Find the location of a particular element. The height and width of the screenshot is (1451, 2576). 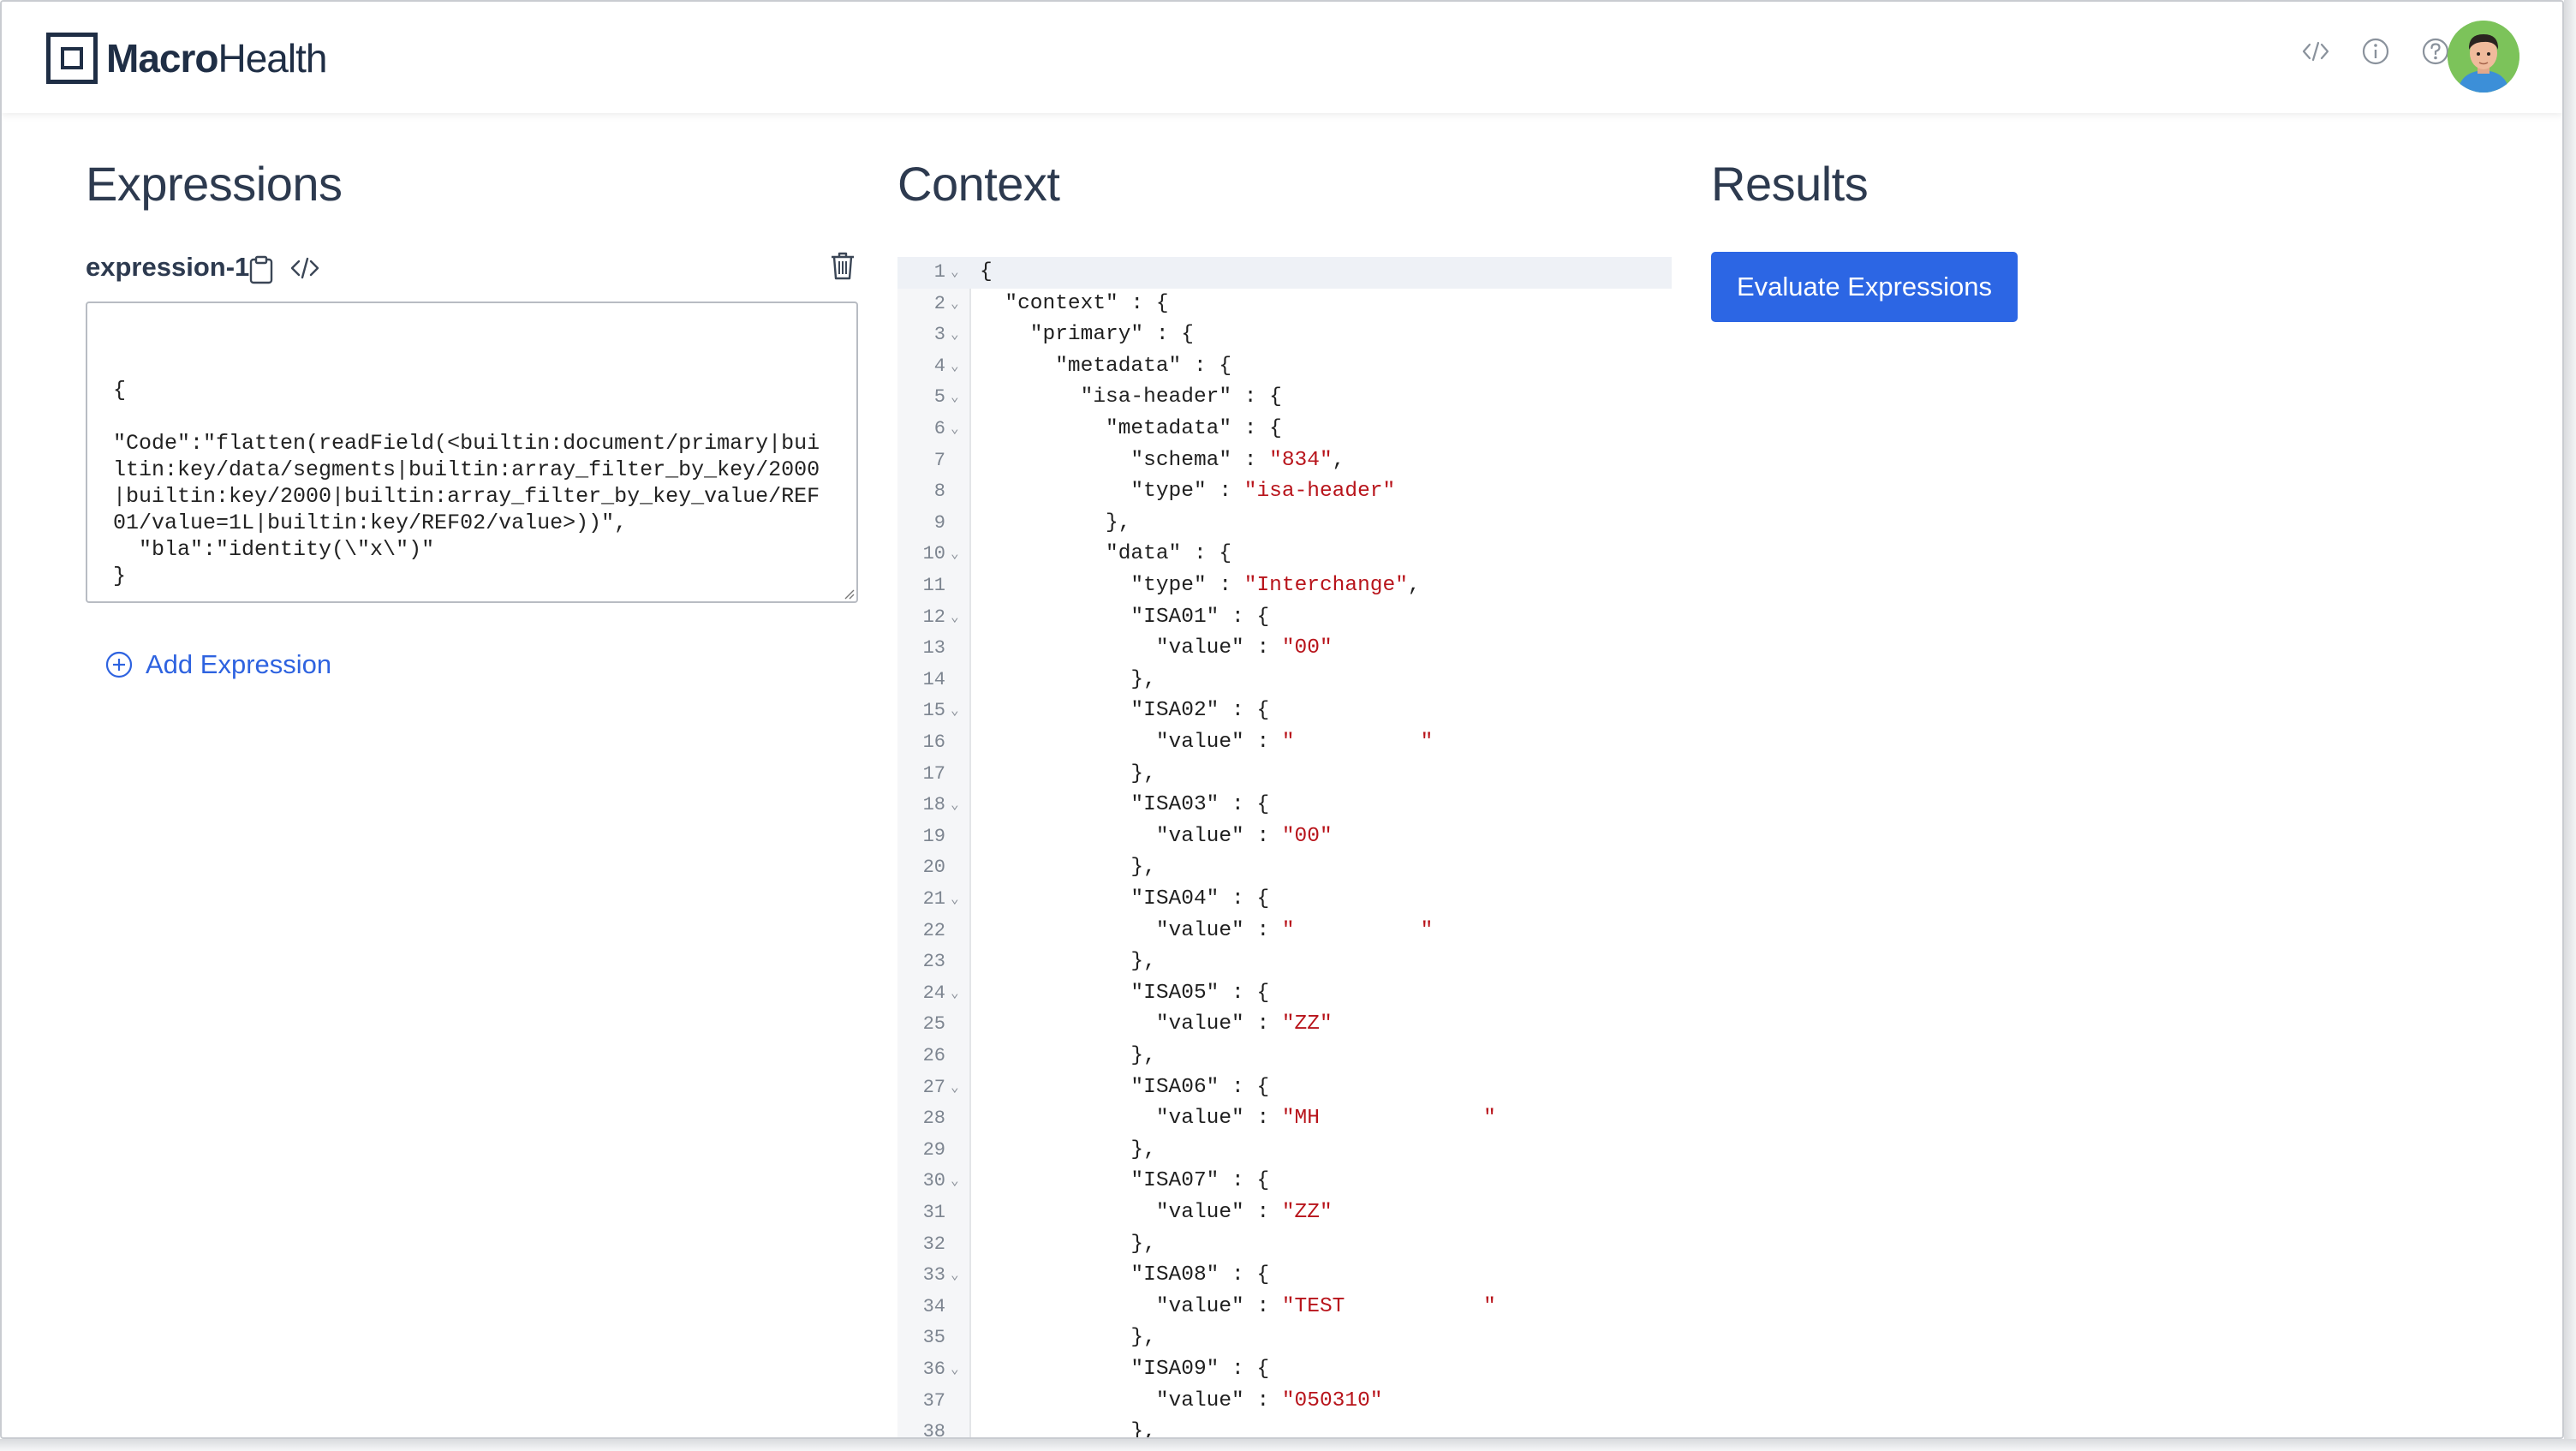

code-line: 3 ⌄ "primary" : { is located at coordinates (1284, 335).